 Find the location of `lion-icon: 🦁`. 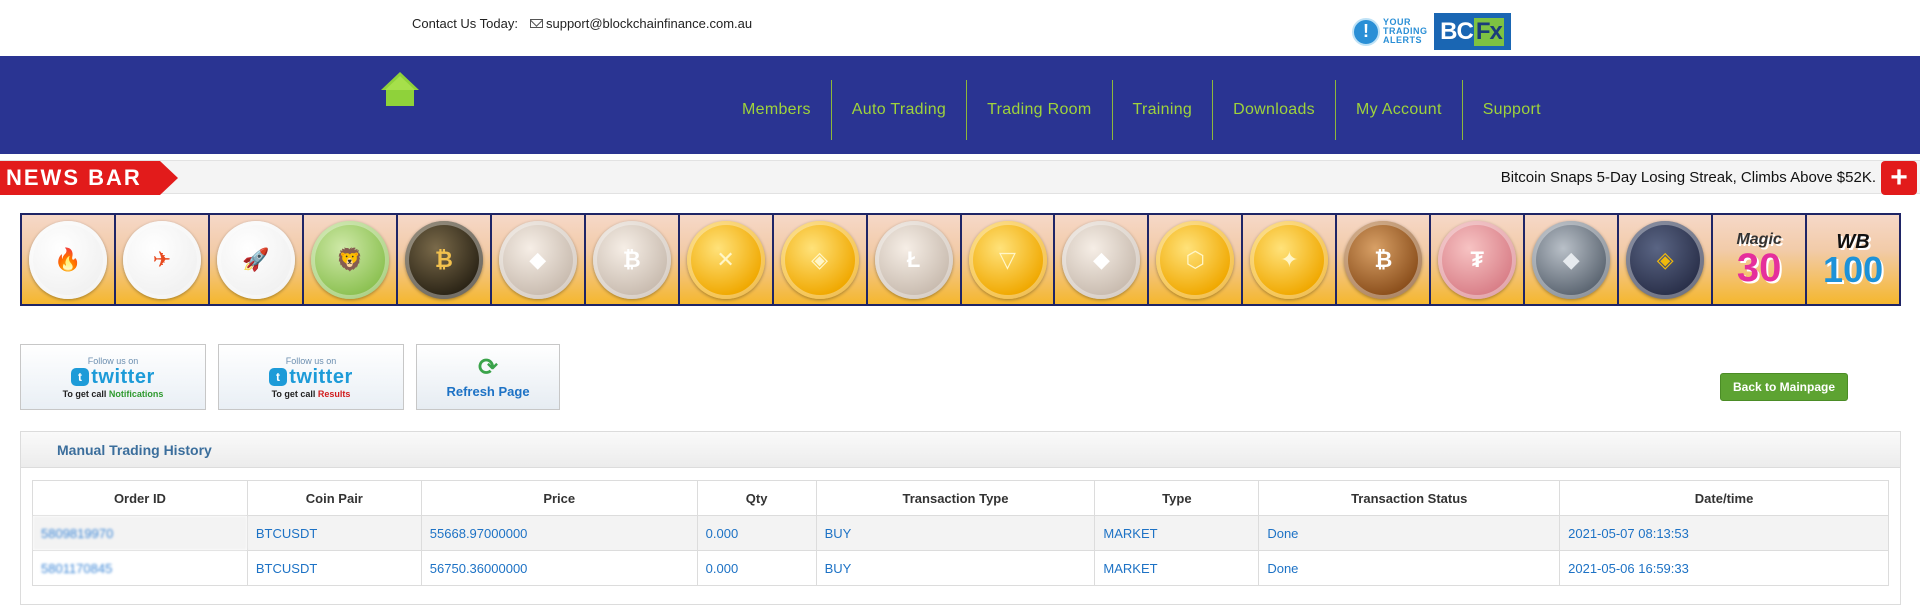

lion-icon: 🦁 is located at coordinates (349, 259).